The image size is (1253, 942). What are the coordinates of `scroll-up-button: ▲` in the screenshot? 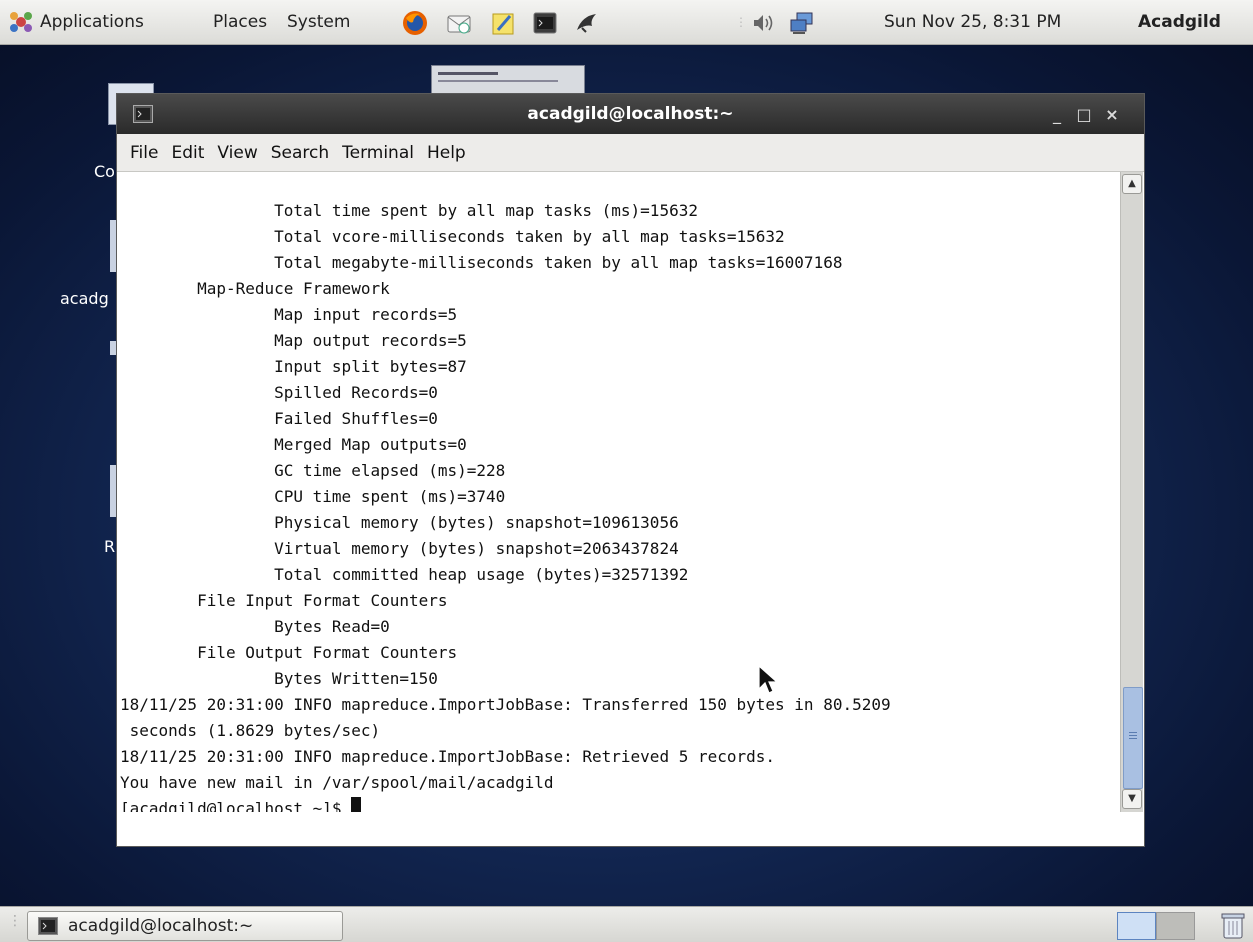 It's located at (1132, 184).